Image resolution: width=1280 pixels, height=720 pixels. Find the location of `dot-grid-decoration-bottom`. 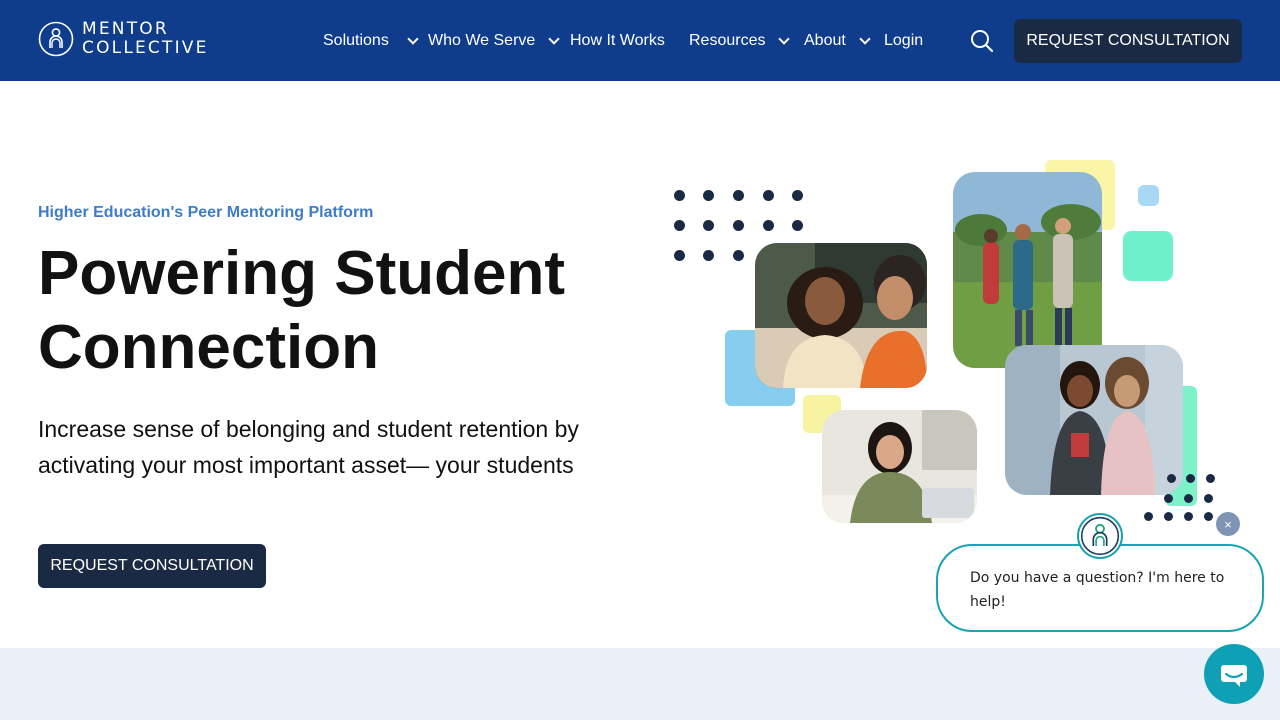

dot-grid-decoration-bottom is located at coordinates (1183, 499).